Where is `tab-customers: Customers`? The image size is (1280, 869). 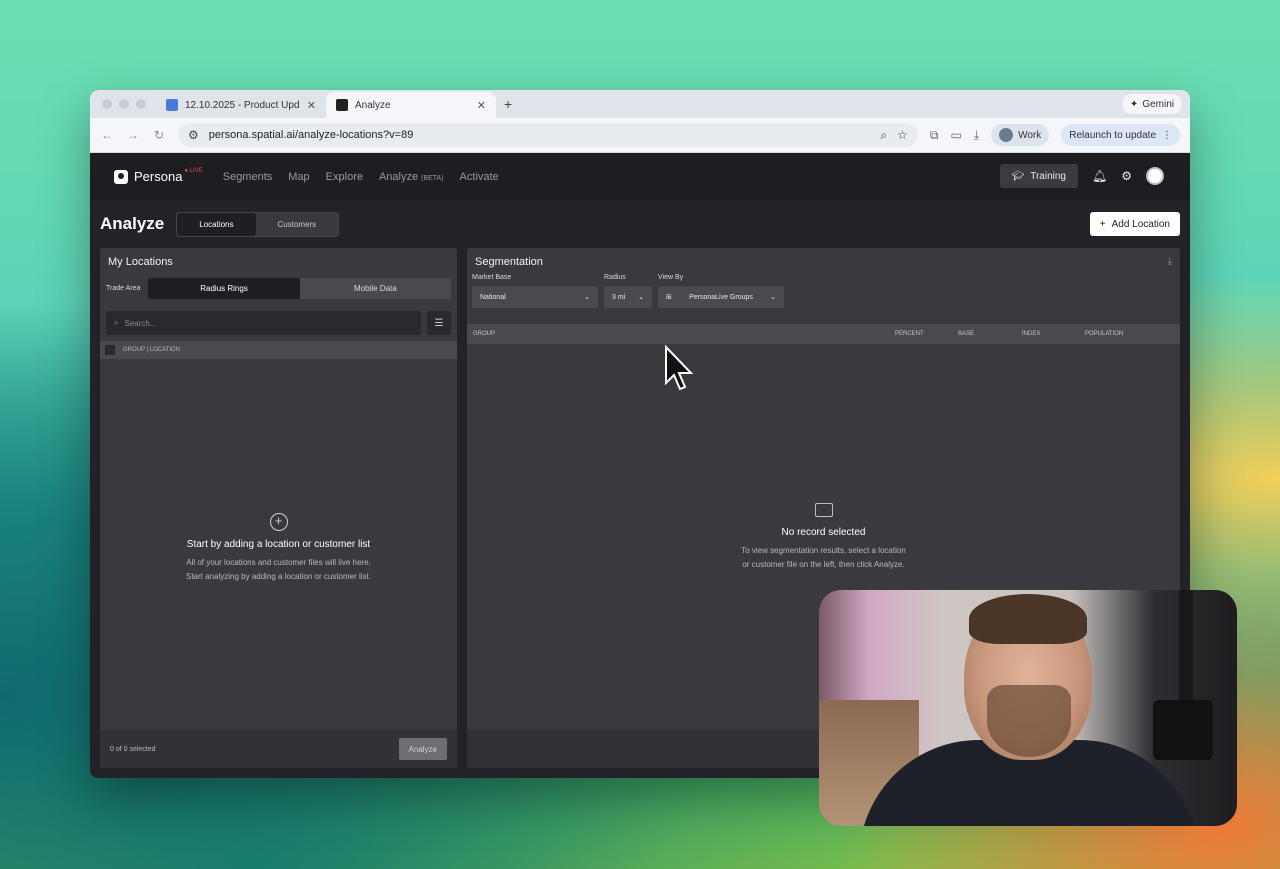
tab-customers: Customers is located at coordinates (297, 224).